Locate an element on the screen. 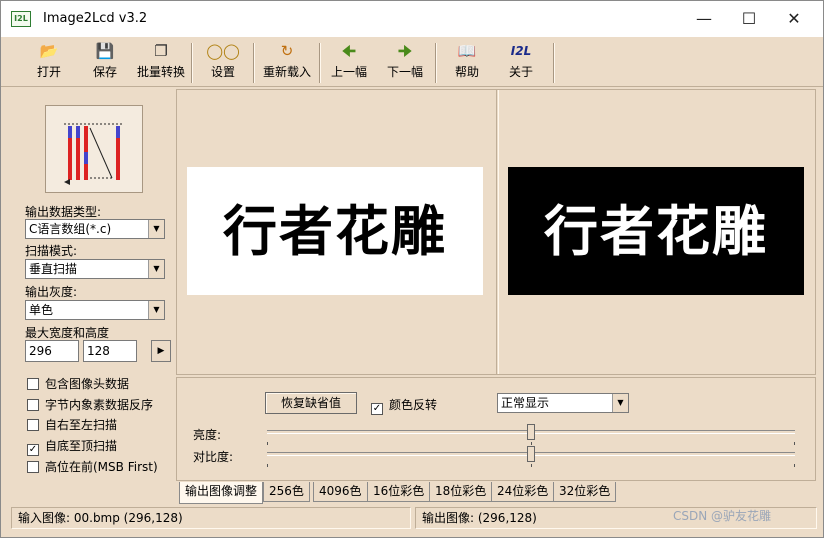 The height and width of the screenshot is (538, 824). arrow-left-icon: 🠈 is located at coordinates (349, 51).